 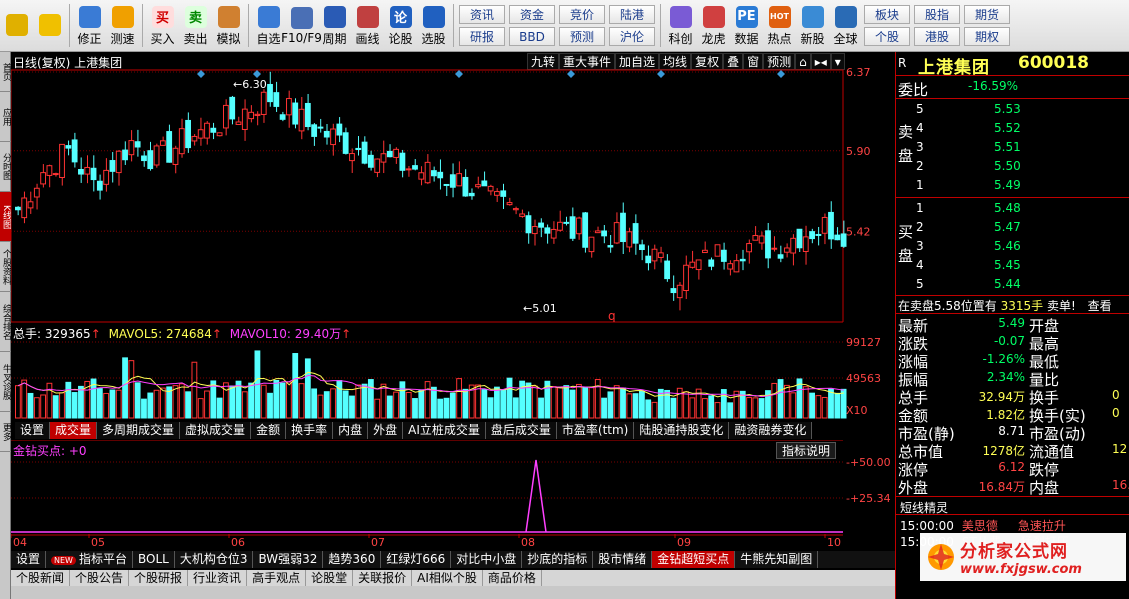 I want to click on left-tab-4: 个股资料, so click(x=5, y=267).